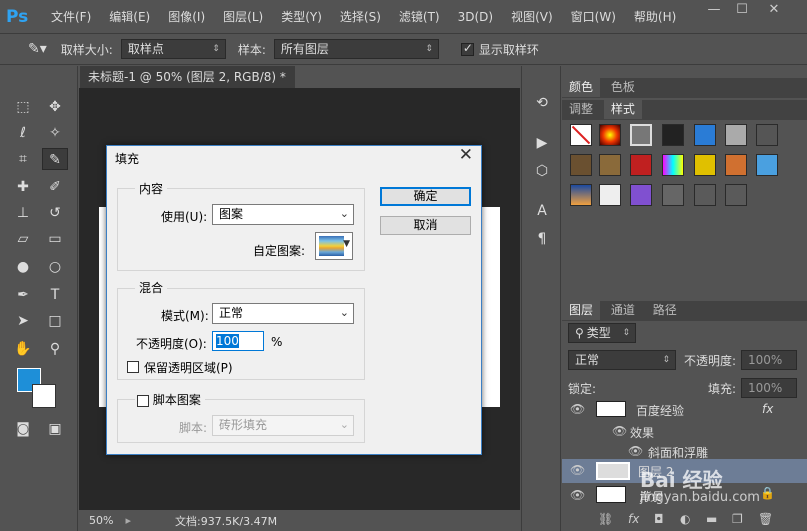 The height and width of the screenshot is (531, 807). I want to click on layer-opacity-field: 100%, so click(769, 360).